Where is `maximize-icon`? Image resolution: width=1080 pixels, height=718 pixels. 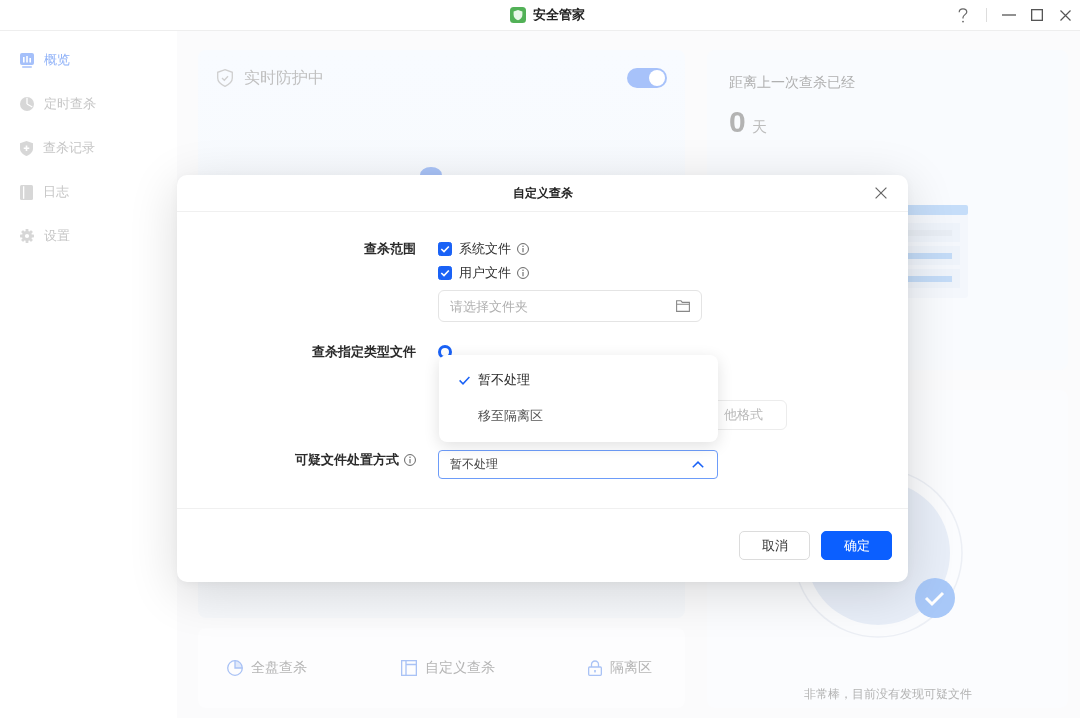 maximize-icon is located at coordinates (1037, 15).